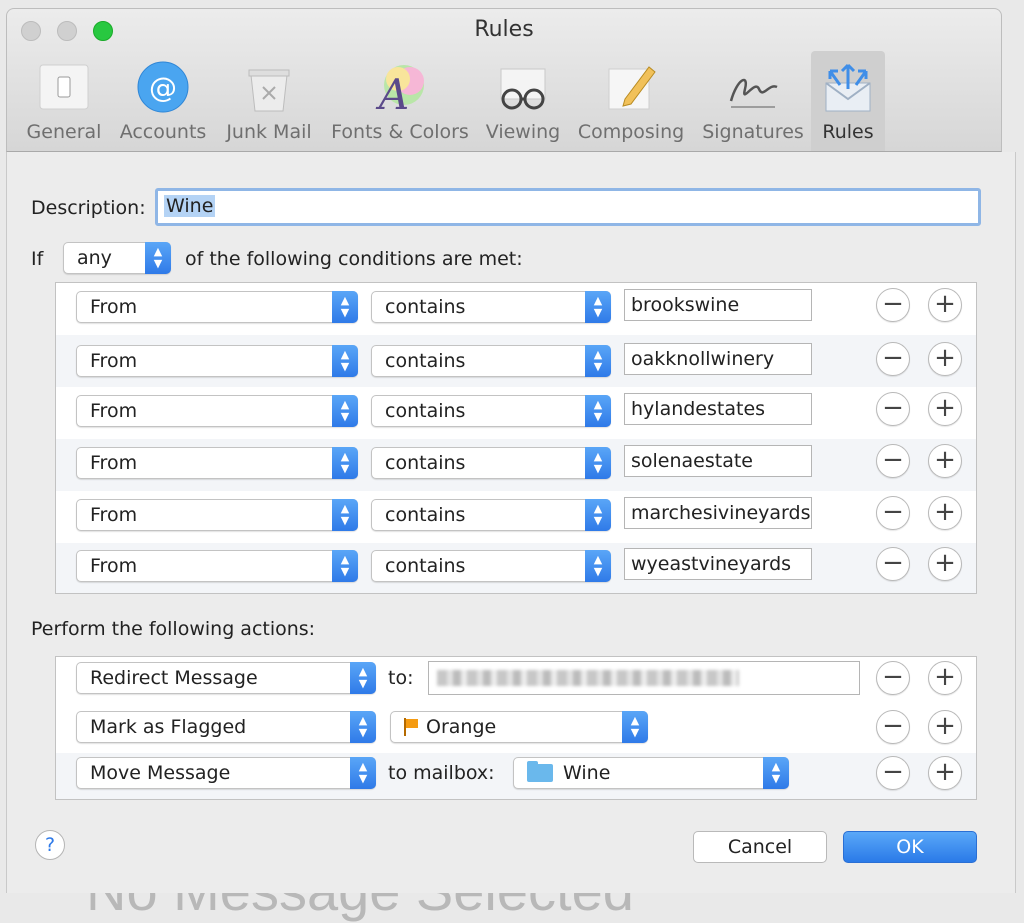 This screenshot has height=923, width=1024. Describe the element at coordinates (226, 678) in the screenshot. I see `action-type-select: Redirect Message ▲ ▼` at that location.